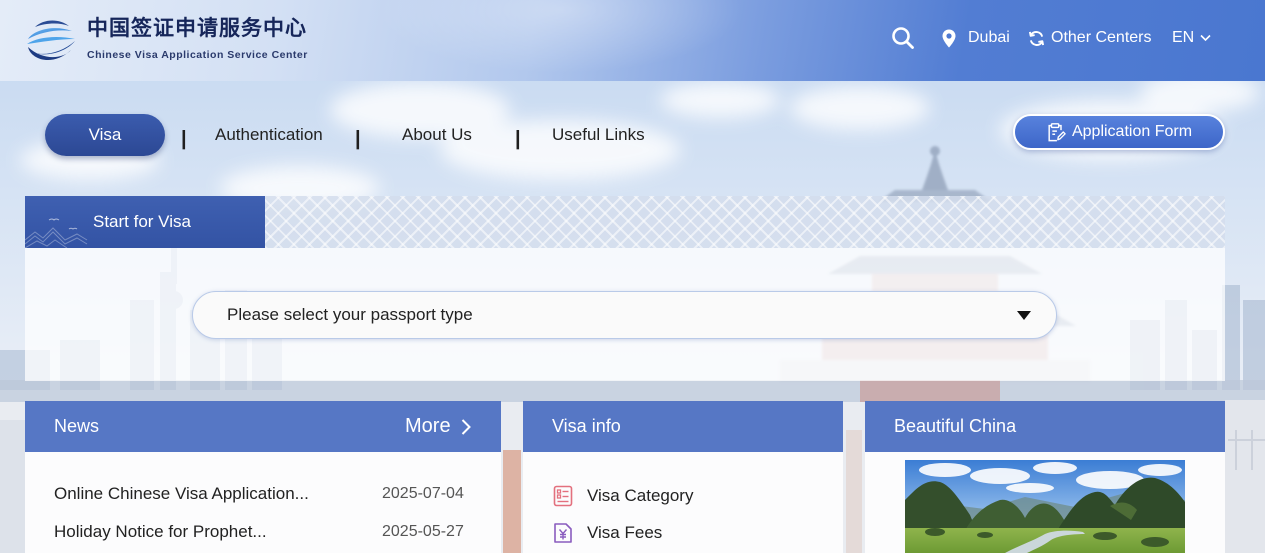 The height and width of the screenshot is (553, 1265). I want to click on decorative-pattern-strip, so click(745, 222).